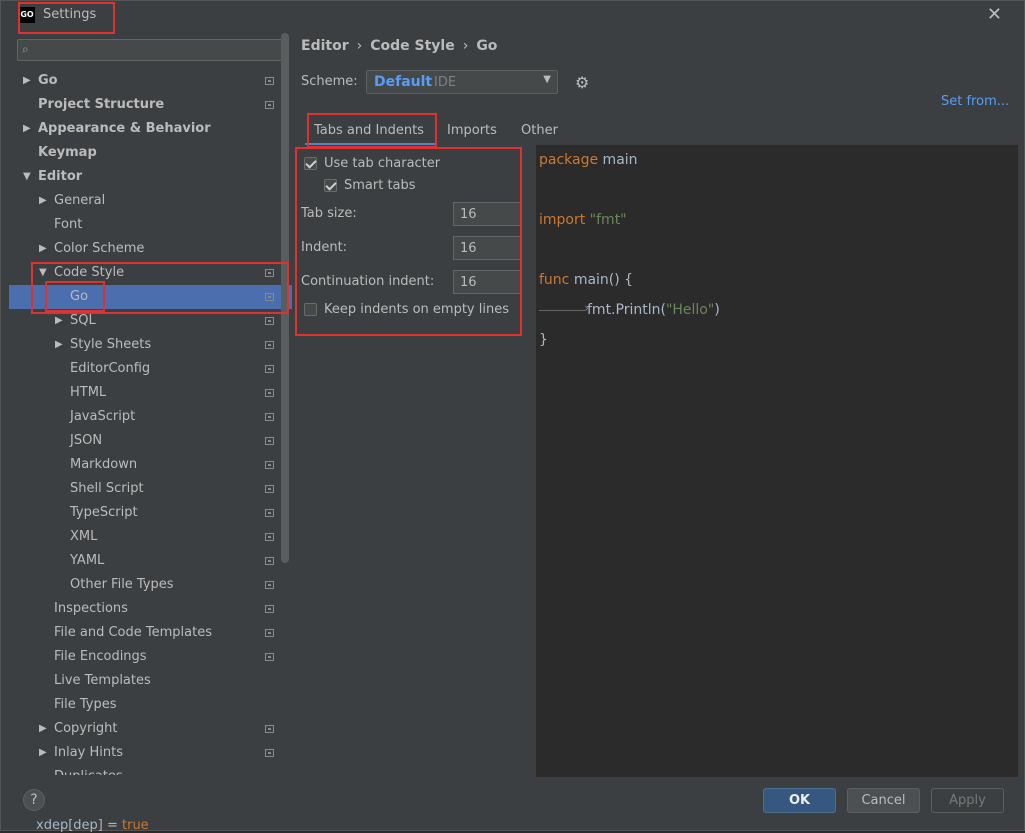 The image size is (1025, 833). What do you see at coordinates (88, 752) in the screenshot?
I see `sidebar-item-label: Inlay Hints` at bounding box center [88, 752].